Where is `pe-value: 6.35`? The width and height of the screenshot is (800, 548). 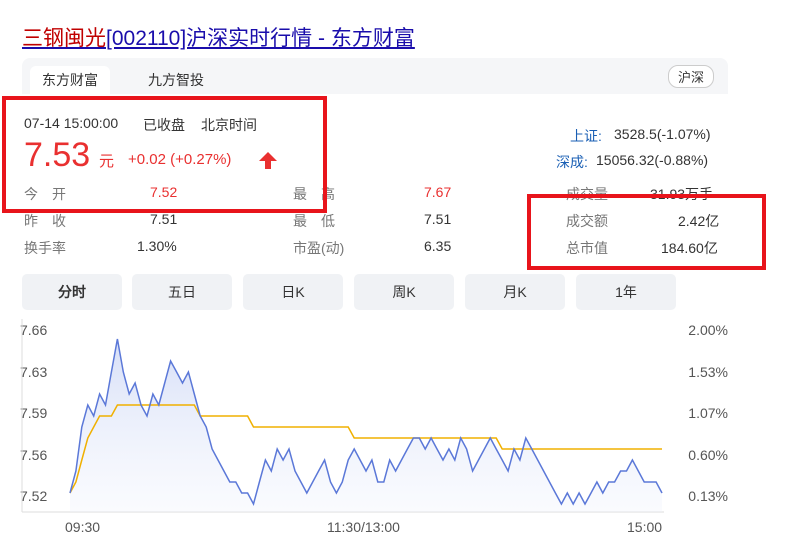
pe-value: 6.35 is located at coordinates (438, 246).